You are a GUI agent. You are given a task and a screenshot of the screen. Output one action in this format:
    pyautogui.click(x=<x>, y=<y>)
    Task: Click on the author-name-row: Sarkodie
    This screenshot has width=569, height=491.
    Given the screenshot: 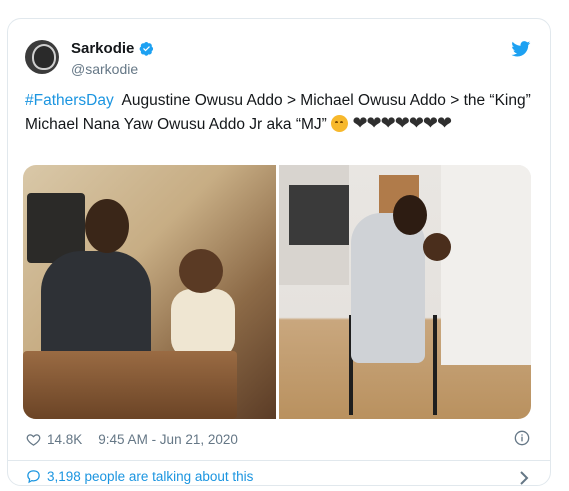 What is the action you would take?
    pyautogui.click(x=112, y=48)
    